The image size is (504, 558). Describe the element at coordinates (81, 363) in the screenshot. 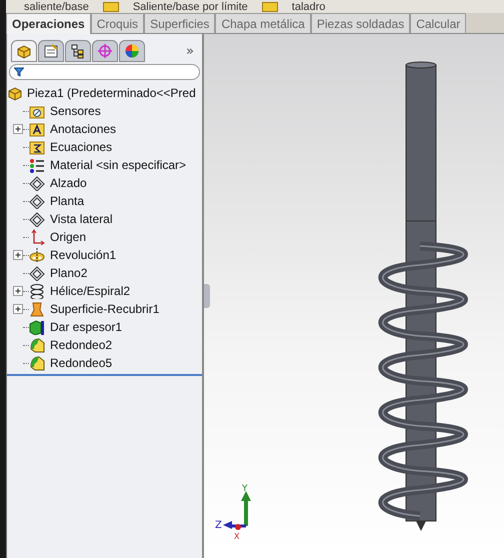

I see `tree-item: Redondeo5` at that location.